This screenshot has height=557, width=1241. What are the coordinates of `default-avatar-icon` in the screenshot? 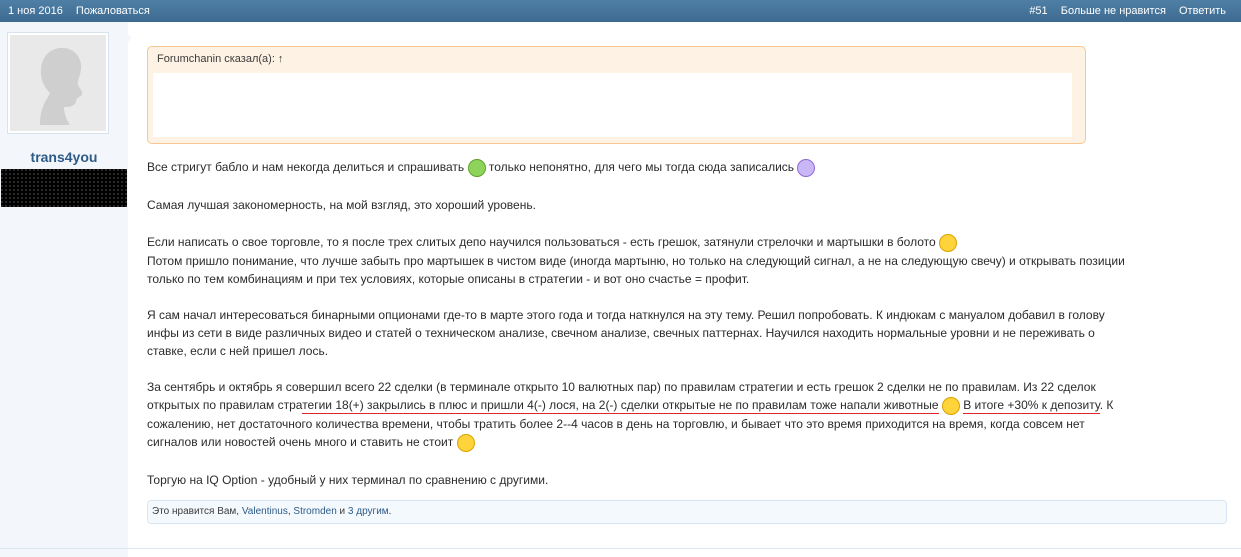 It's located at (58, 83).